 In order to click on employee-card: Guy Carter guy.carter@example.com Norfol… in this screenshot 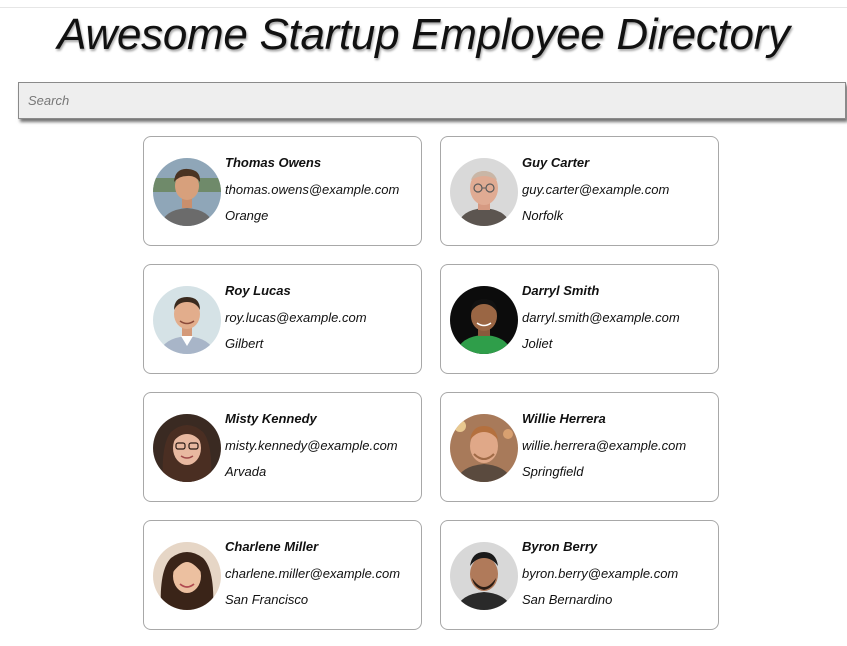, I will do `click(579, 191)`.